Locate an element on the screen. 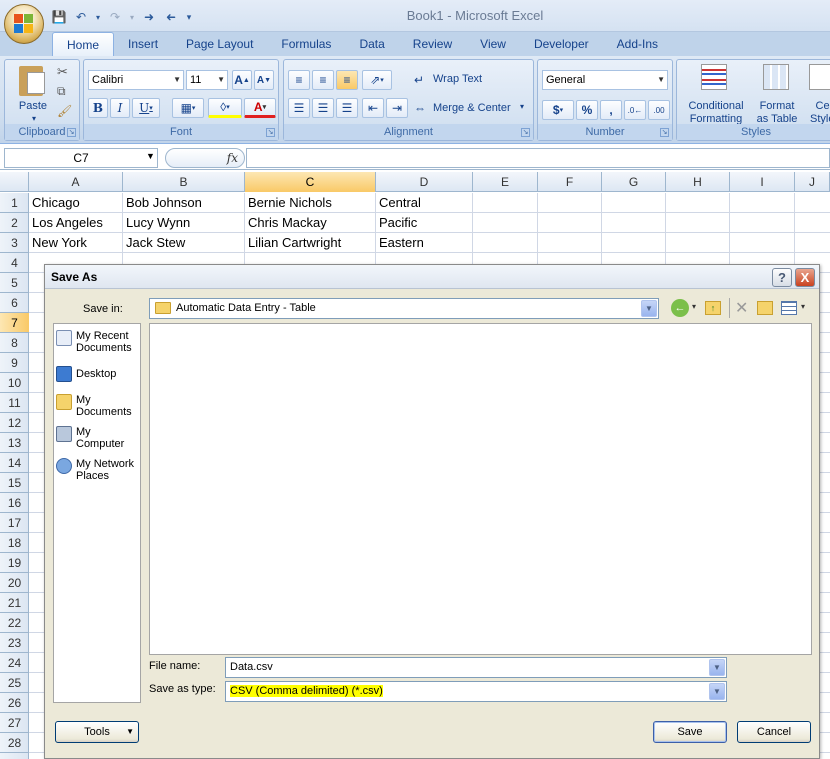 This screenshot has width=830, height=759. cell-d2: Pacific is located at coordinates (424, 223).